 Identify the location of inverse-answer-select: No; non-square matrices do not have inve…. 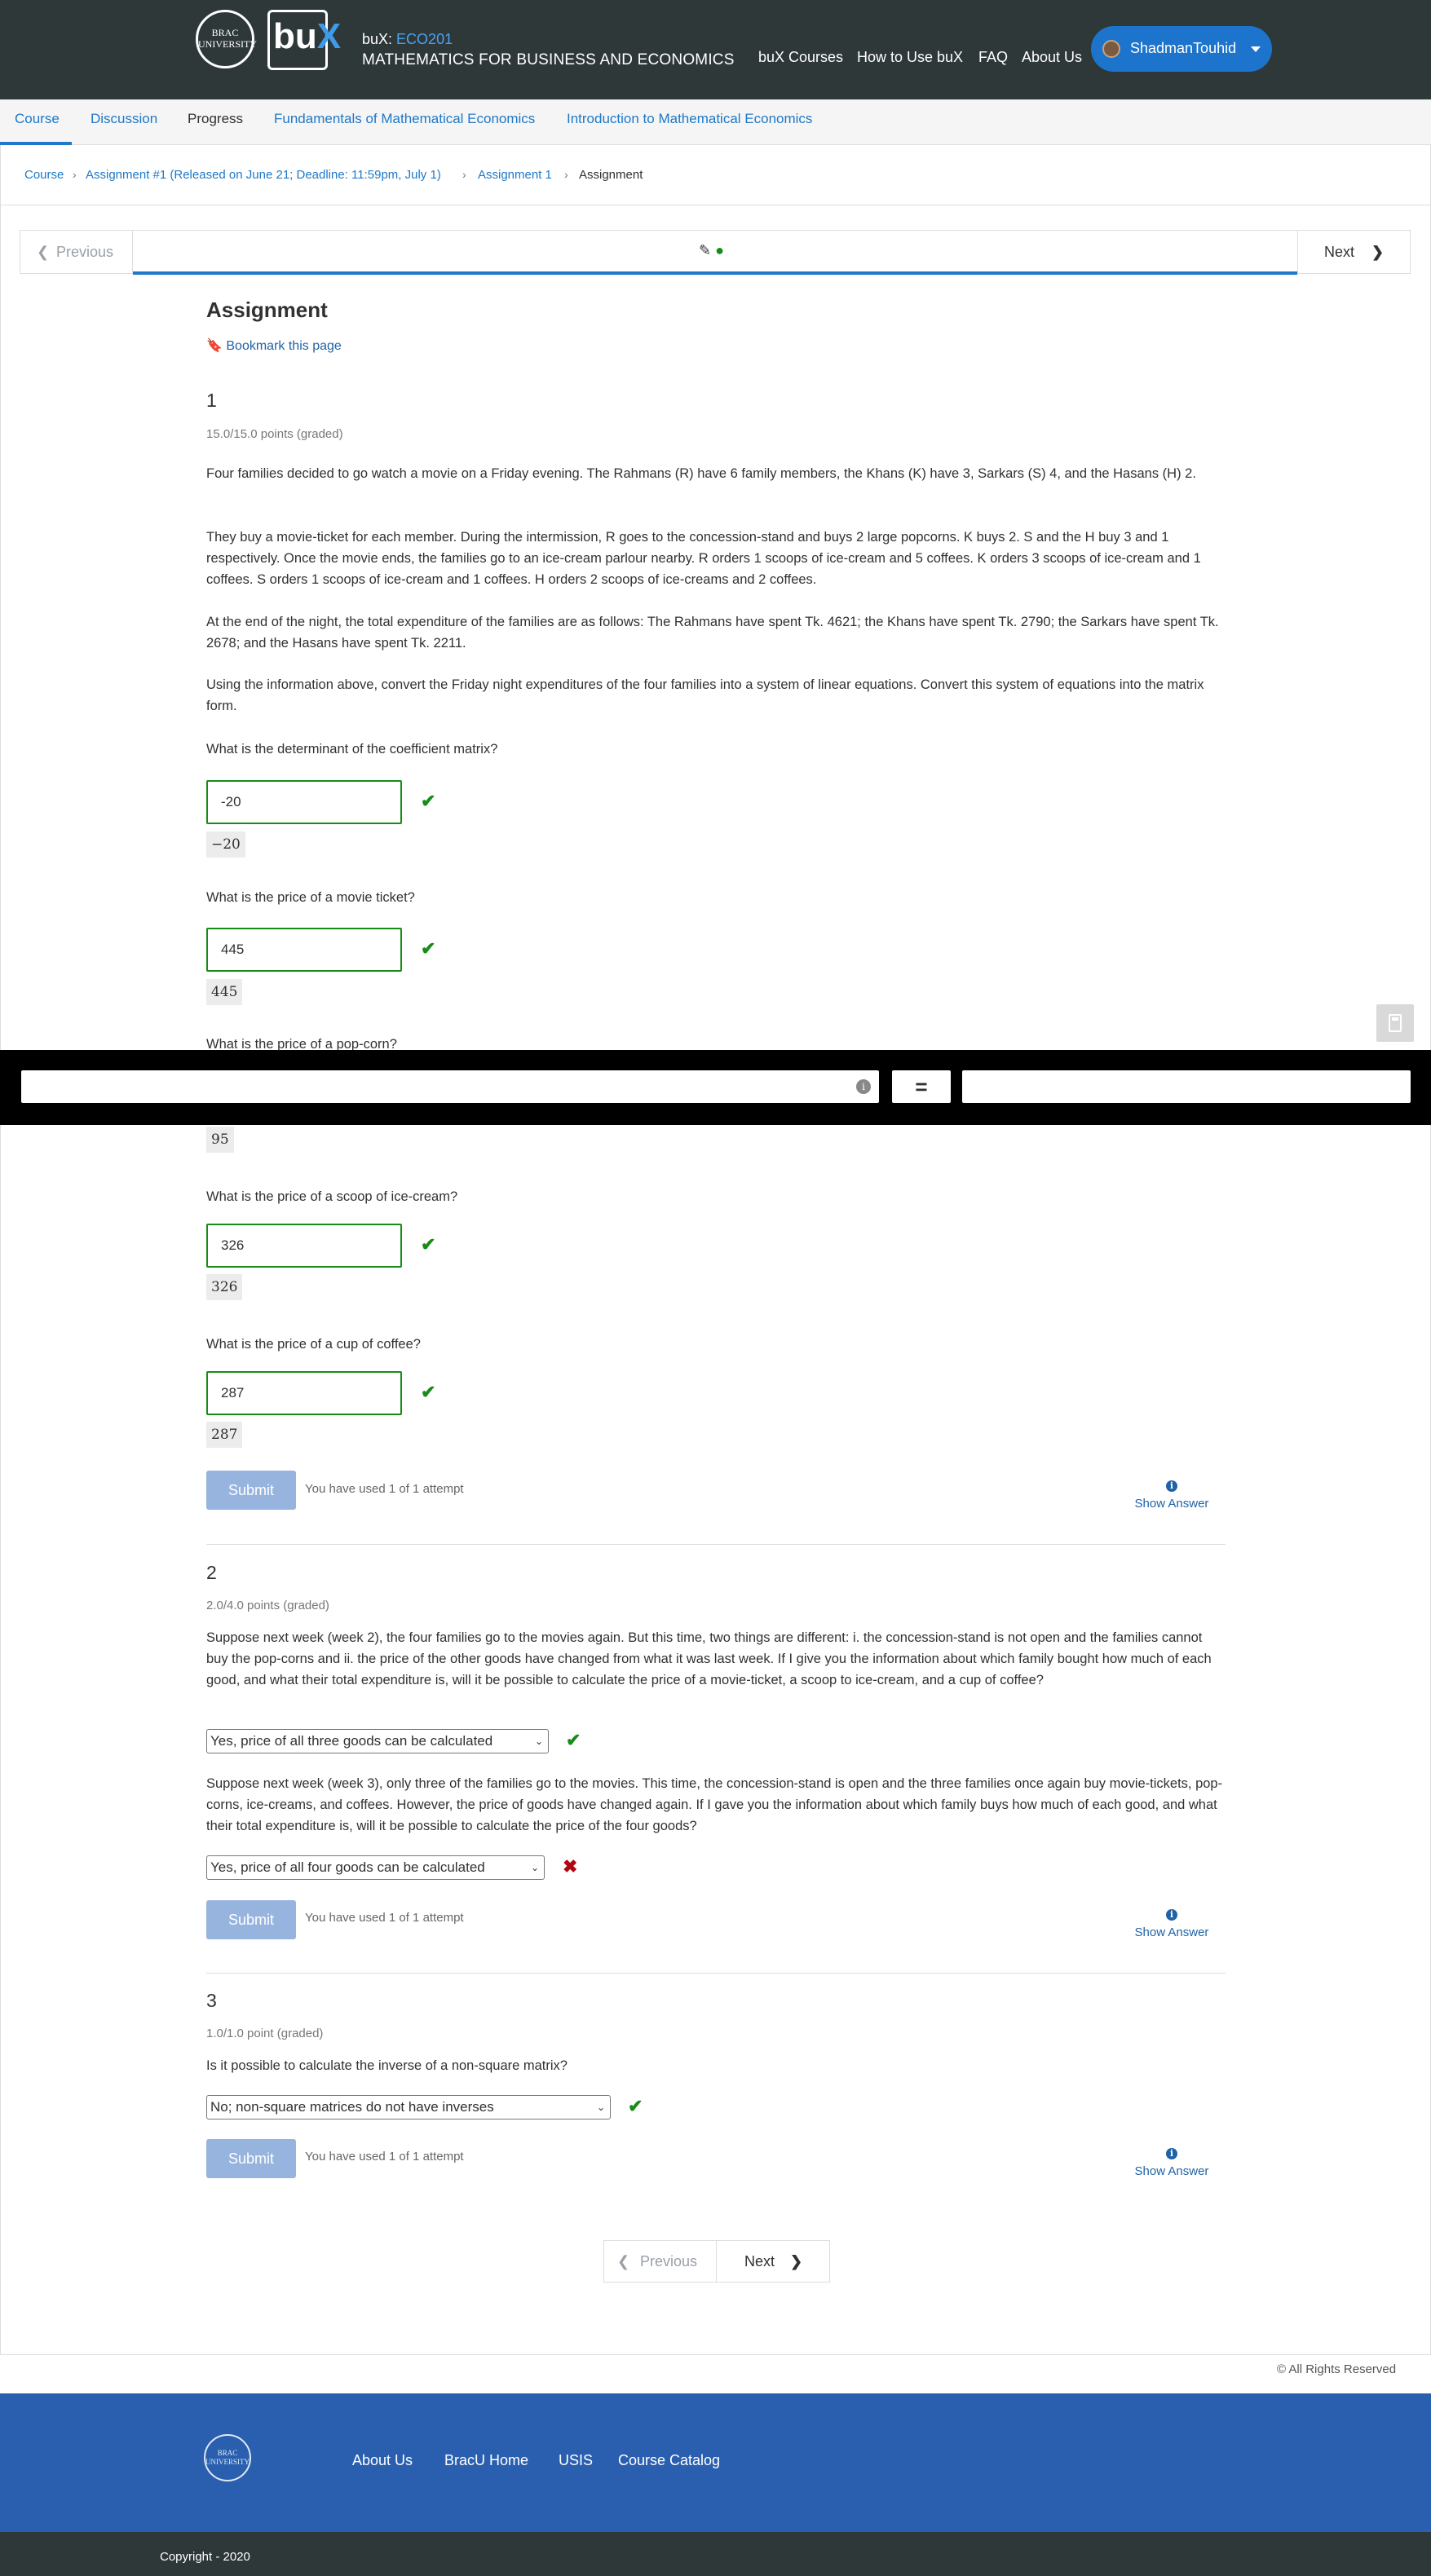
(408, 2107).